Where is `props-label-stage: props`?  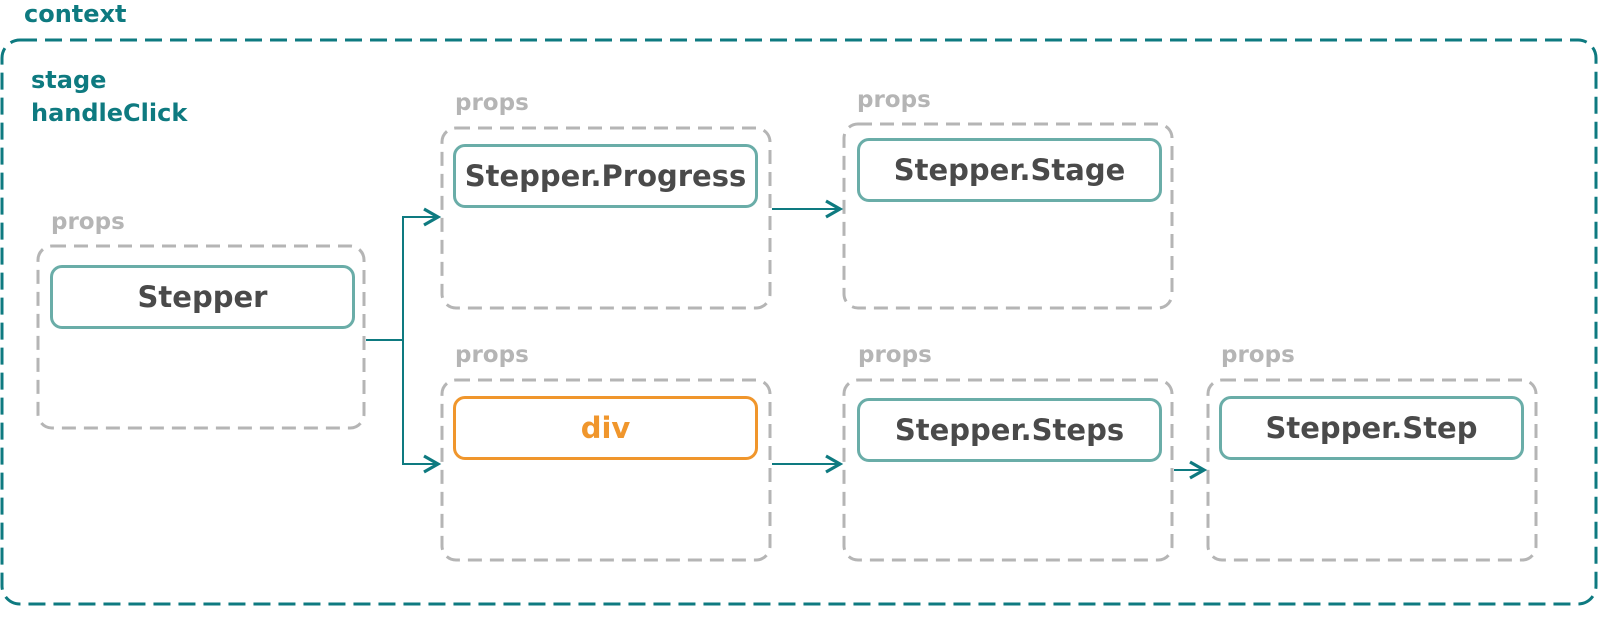
props-label-stage: props is located at coordinates (894, 100).